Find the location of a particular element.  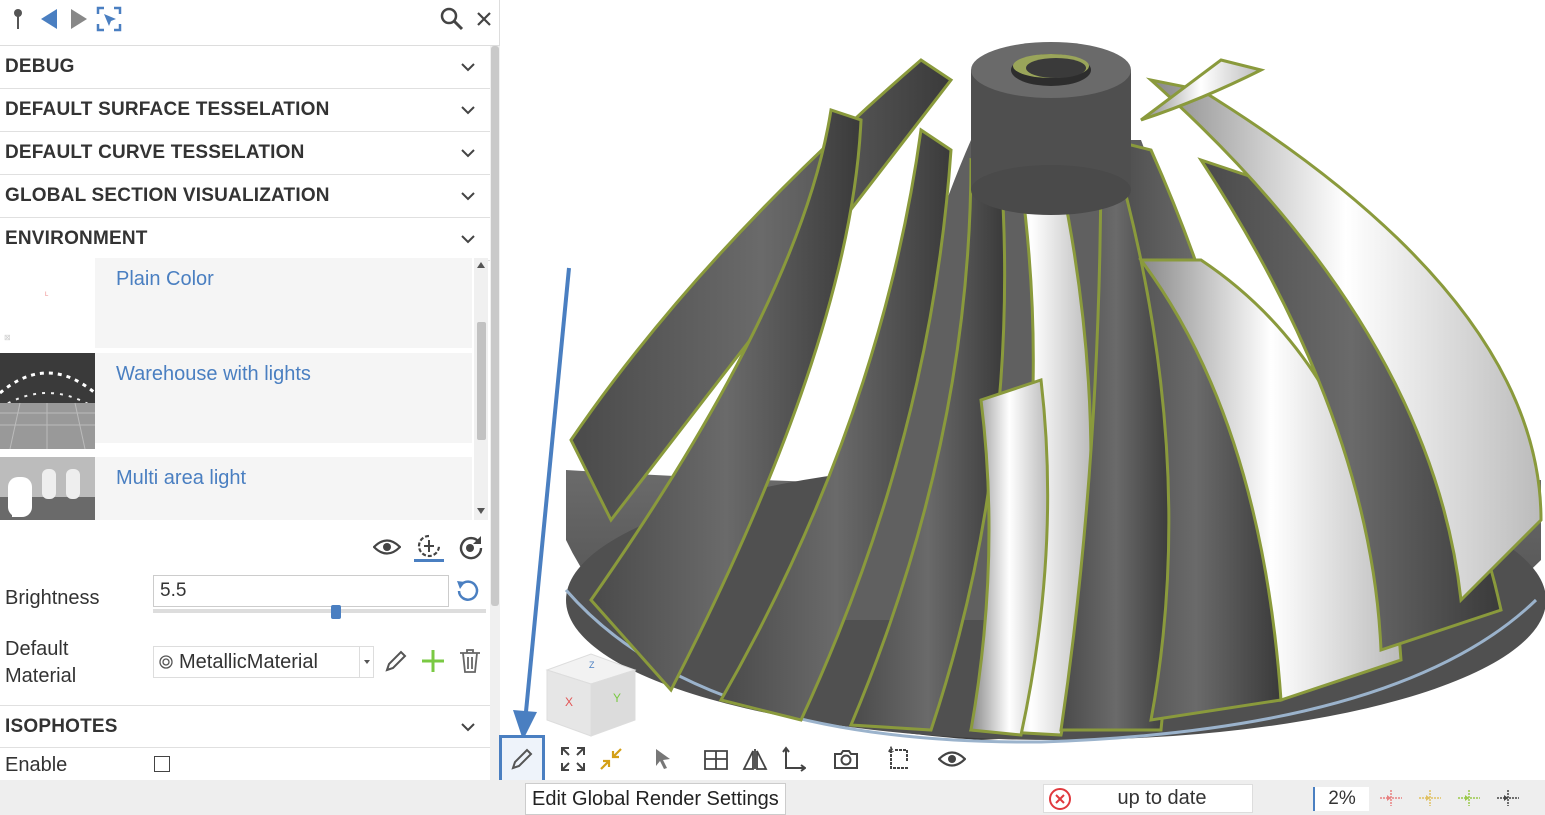

environment-label: Multi area light is located at coordinates (181, 478).